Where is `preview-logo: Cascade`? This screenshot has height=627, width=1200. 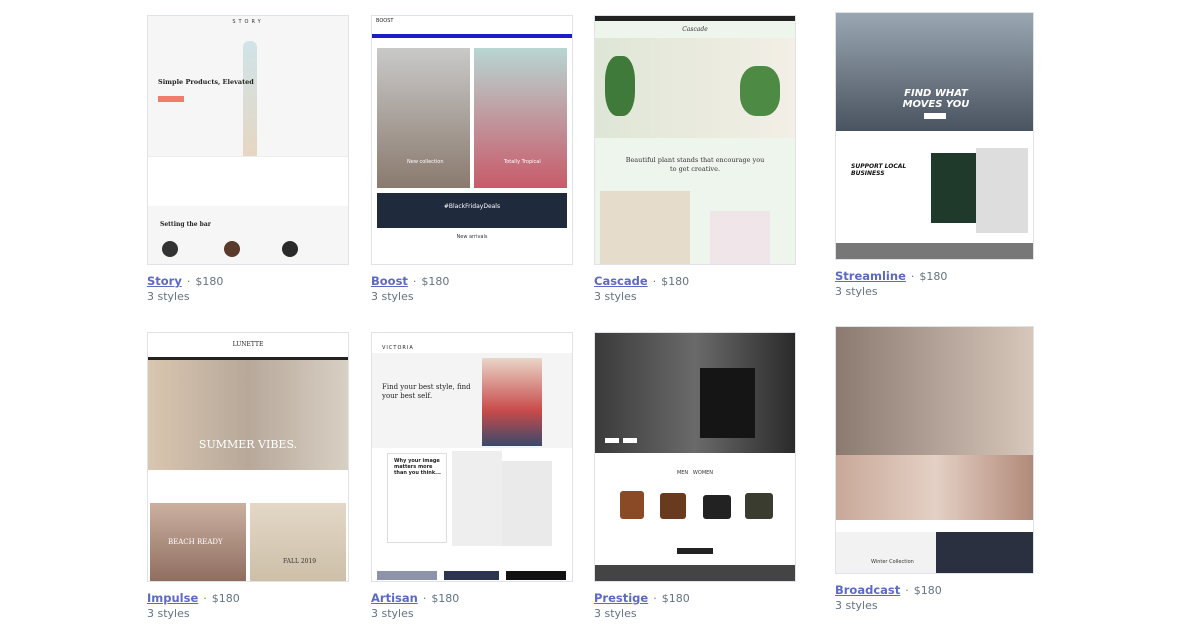
preview-logo: Cascade is located at coordinates (695, 29).